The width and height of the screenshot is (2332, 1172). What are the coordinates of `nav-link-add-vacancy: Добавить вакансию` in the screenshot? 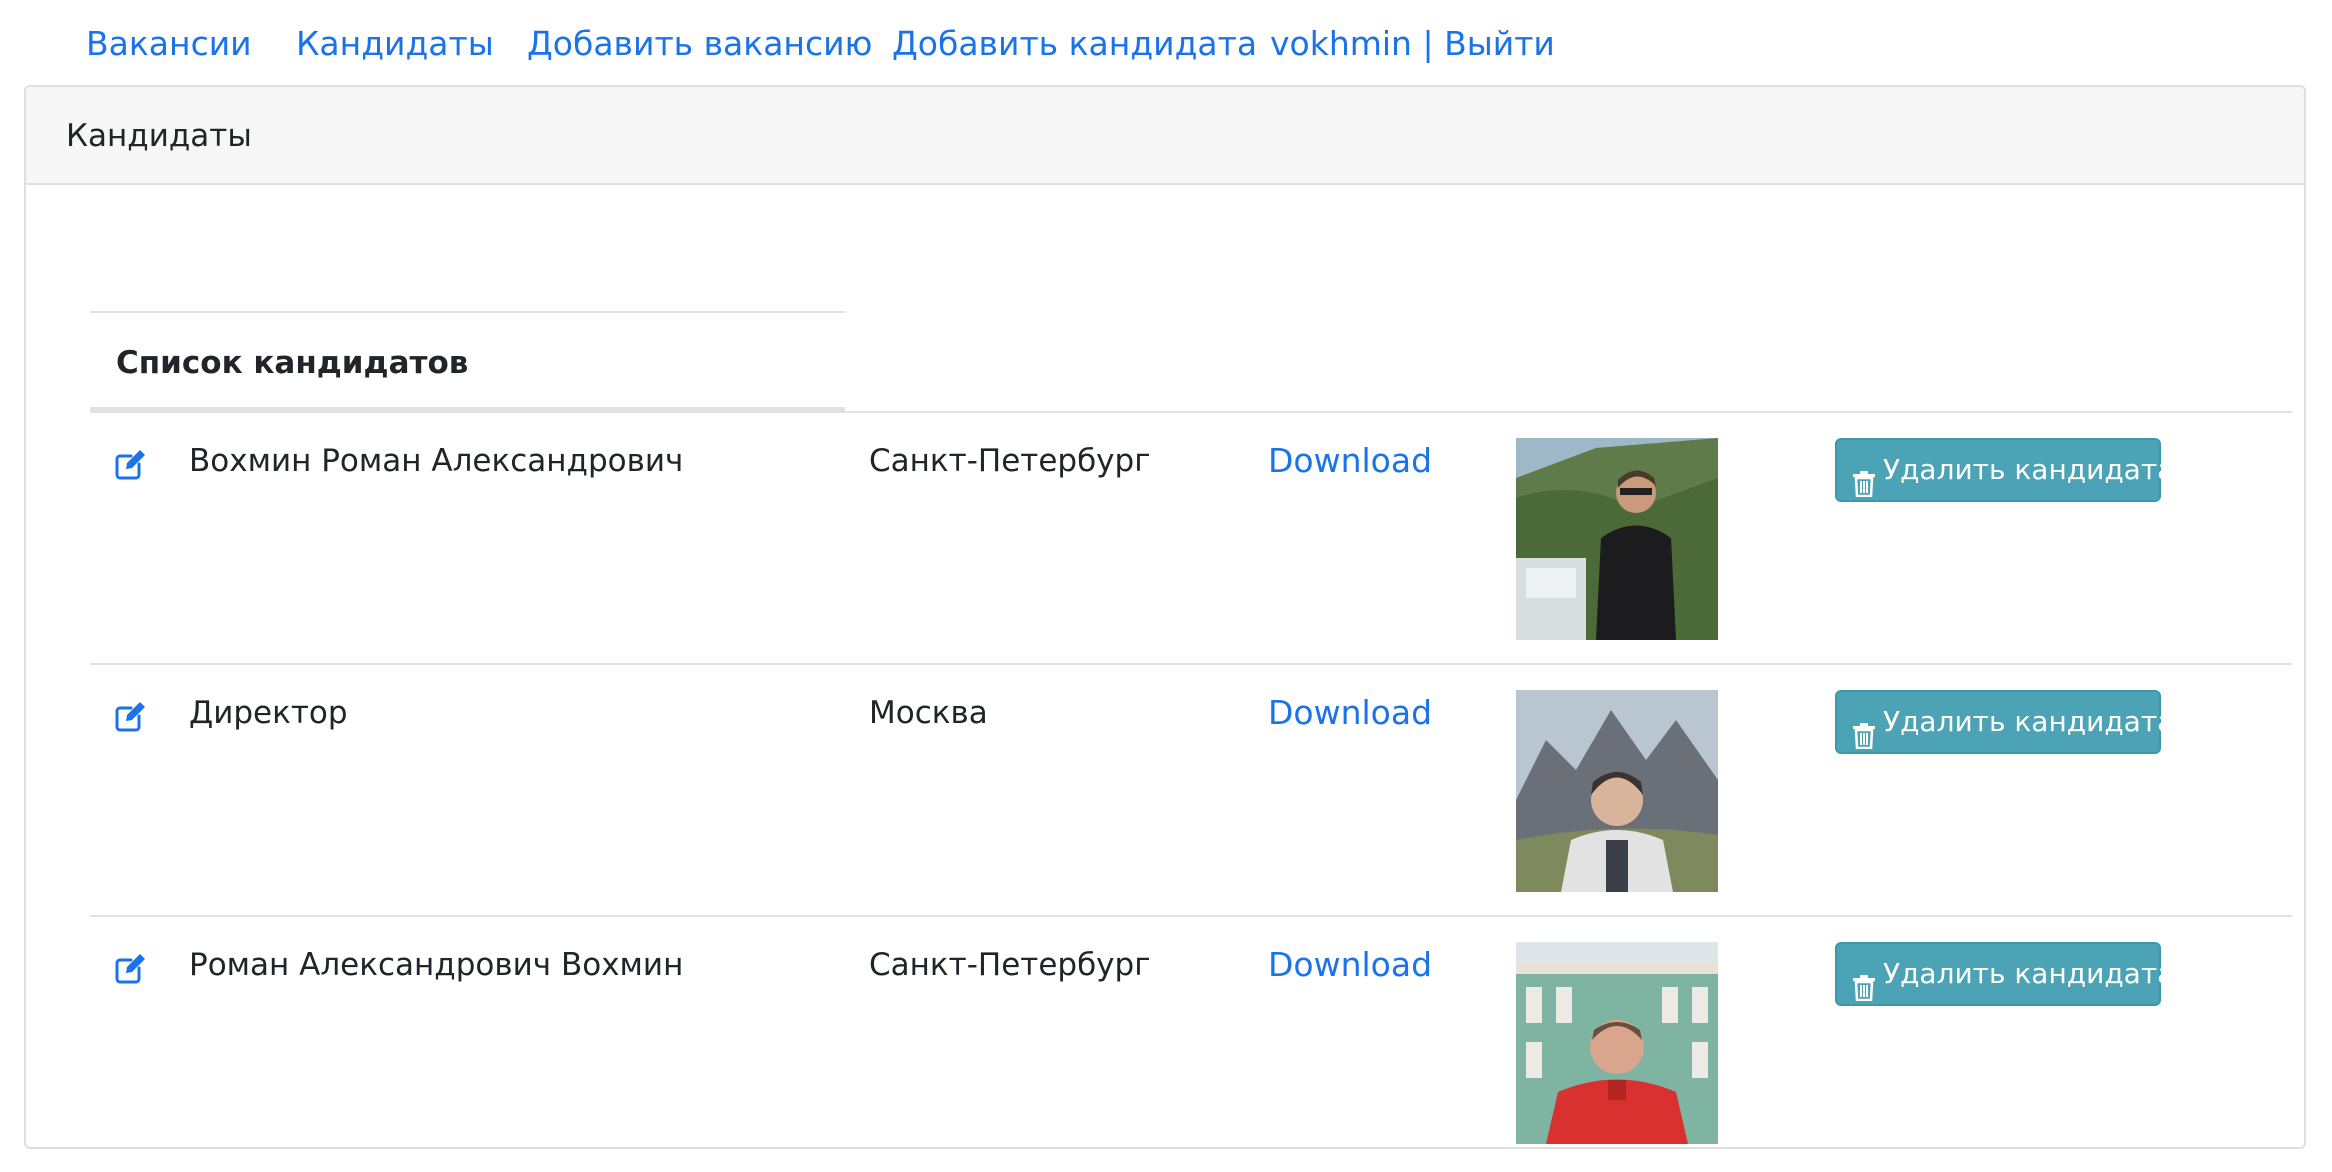 It's located at (699, 44).